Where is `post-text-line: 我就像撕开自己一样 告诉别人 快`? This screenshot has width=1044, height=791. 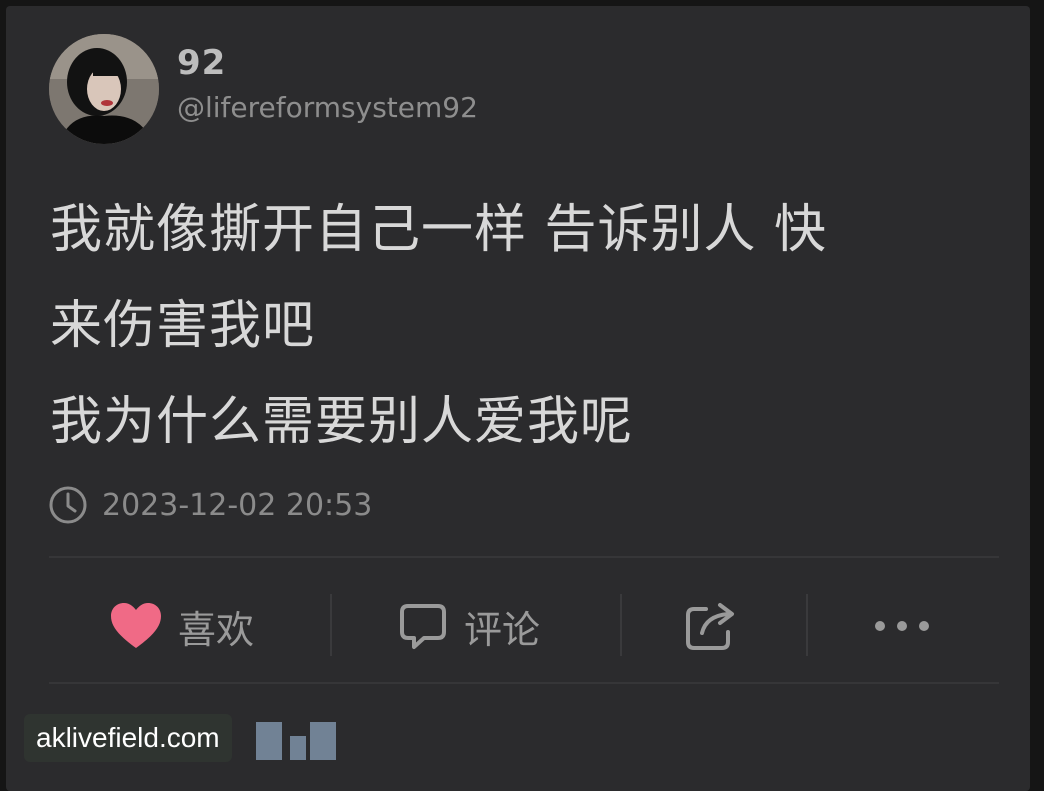 post-text-line: 我就像撕开自己一样 告诉别人 快 is located at coordinates (439, 230).